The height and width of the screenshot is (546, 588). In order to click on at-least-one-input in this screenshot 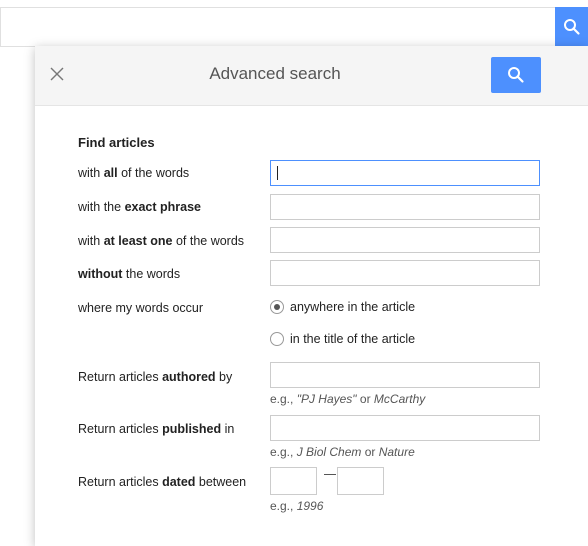, I will do `click(405, 240)`.